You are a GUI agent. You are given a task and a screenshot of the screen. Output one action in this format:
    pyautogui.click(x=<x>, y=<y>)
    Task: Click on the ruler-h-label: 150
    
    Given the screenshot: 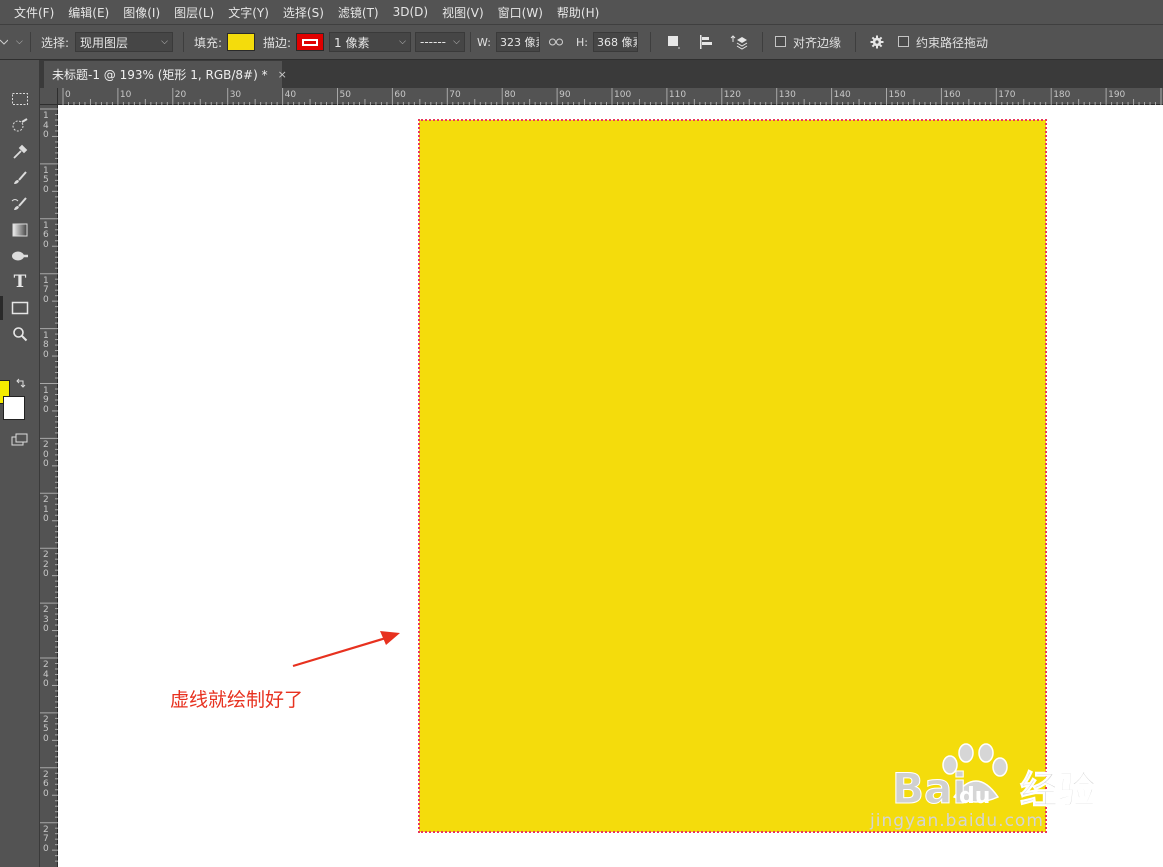 What is the action you would take?
    pyautogui.click(x=897, y=95)
    